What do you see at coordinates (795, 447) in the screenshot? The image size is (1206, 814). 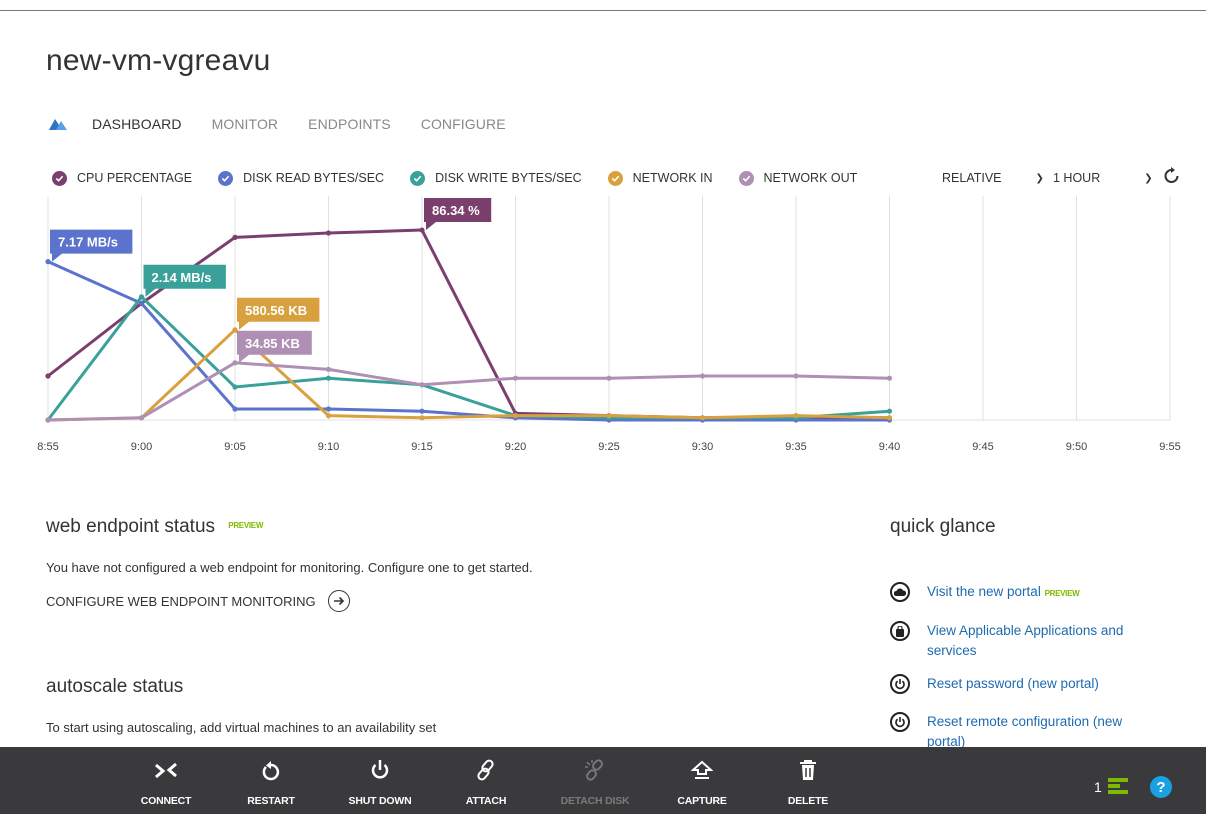 I see `x-tick-label: 9:35` at bounding box center [795, 447].